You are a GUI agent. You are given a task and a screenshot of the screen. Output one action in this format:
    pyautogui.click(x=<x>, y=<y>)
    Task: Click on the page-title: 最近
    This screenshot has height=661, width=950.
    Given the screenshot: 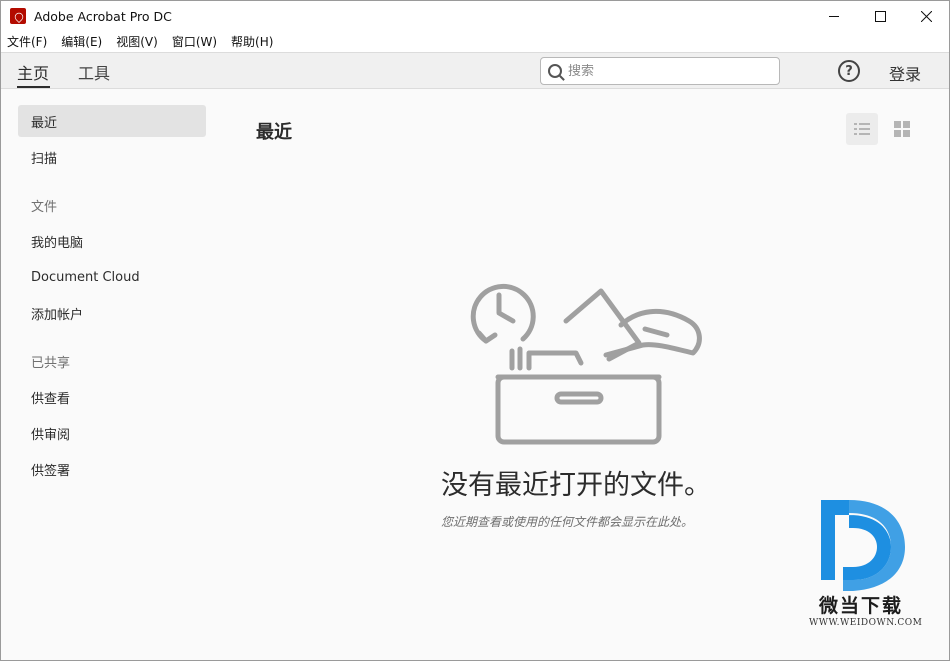 What is the action you would take?
    pyautogui.click(x=274, y=132)
    